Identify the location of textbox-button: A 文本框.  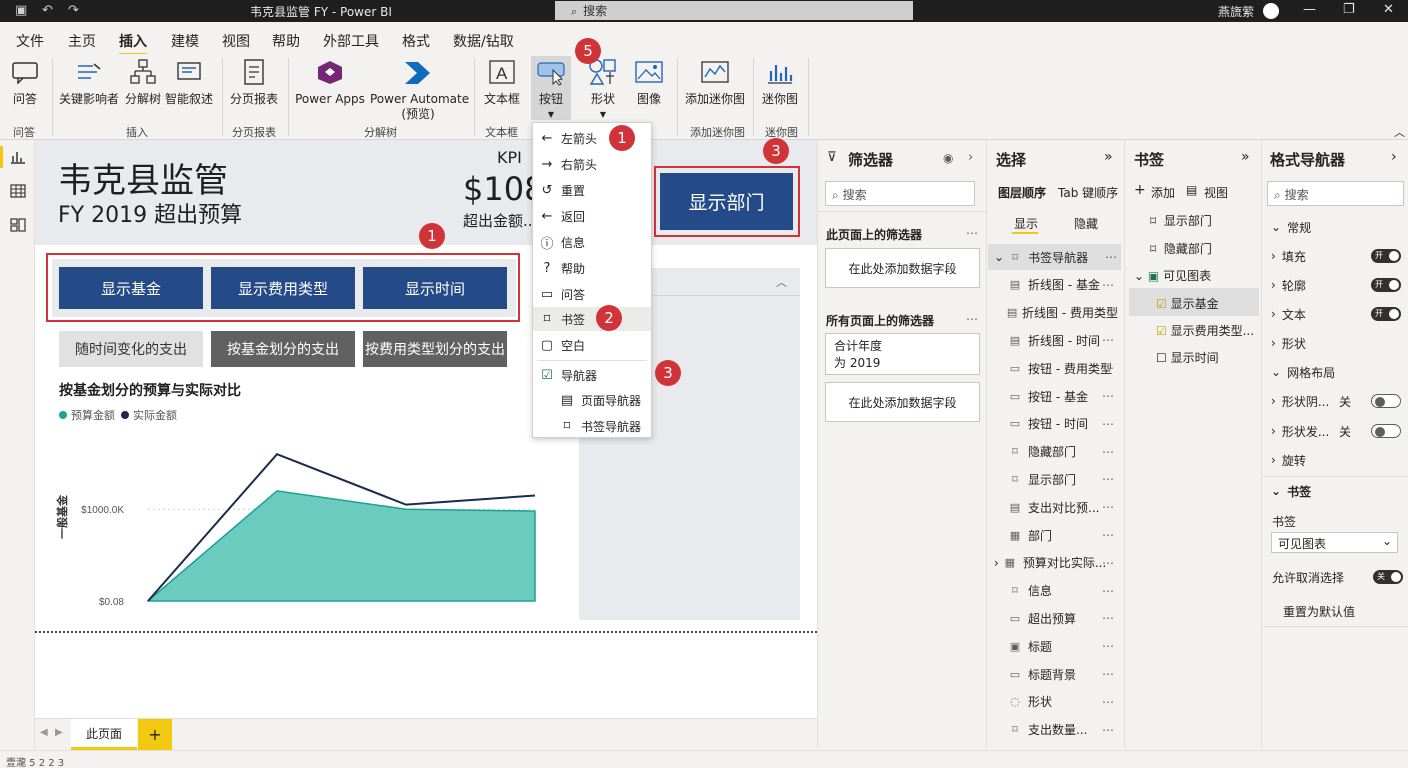
(502, 81).